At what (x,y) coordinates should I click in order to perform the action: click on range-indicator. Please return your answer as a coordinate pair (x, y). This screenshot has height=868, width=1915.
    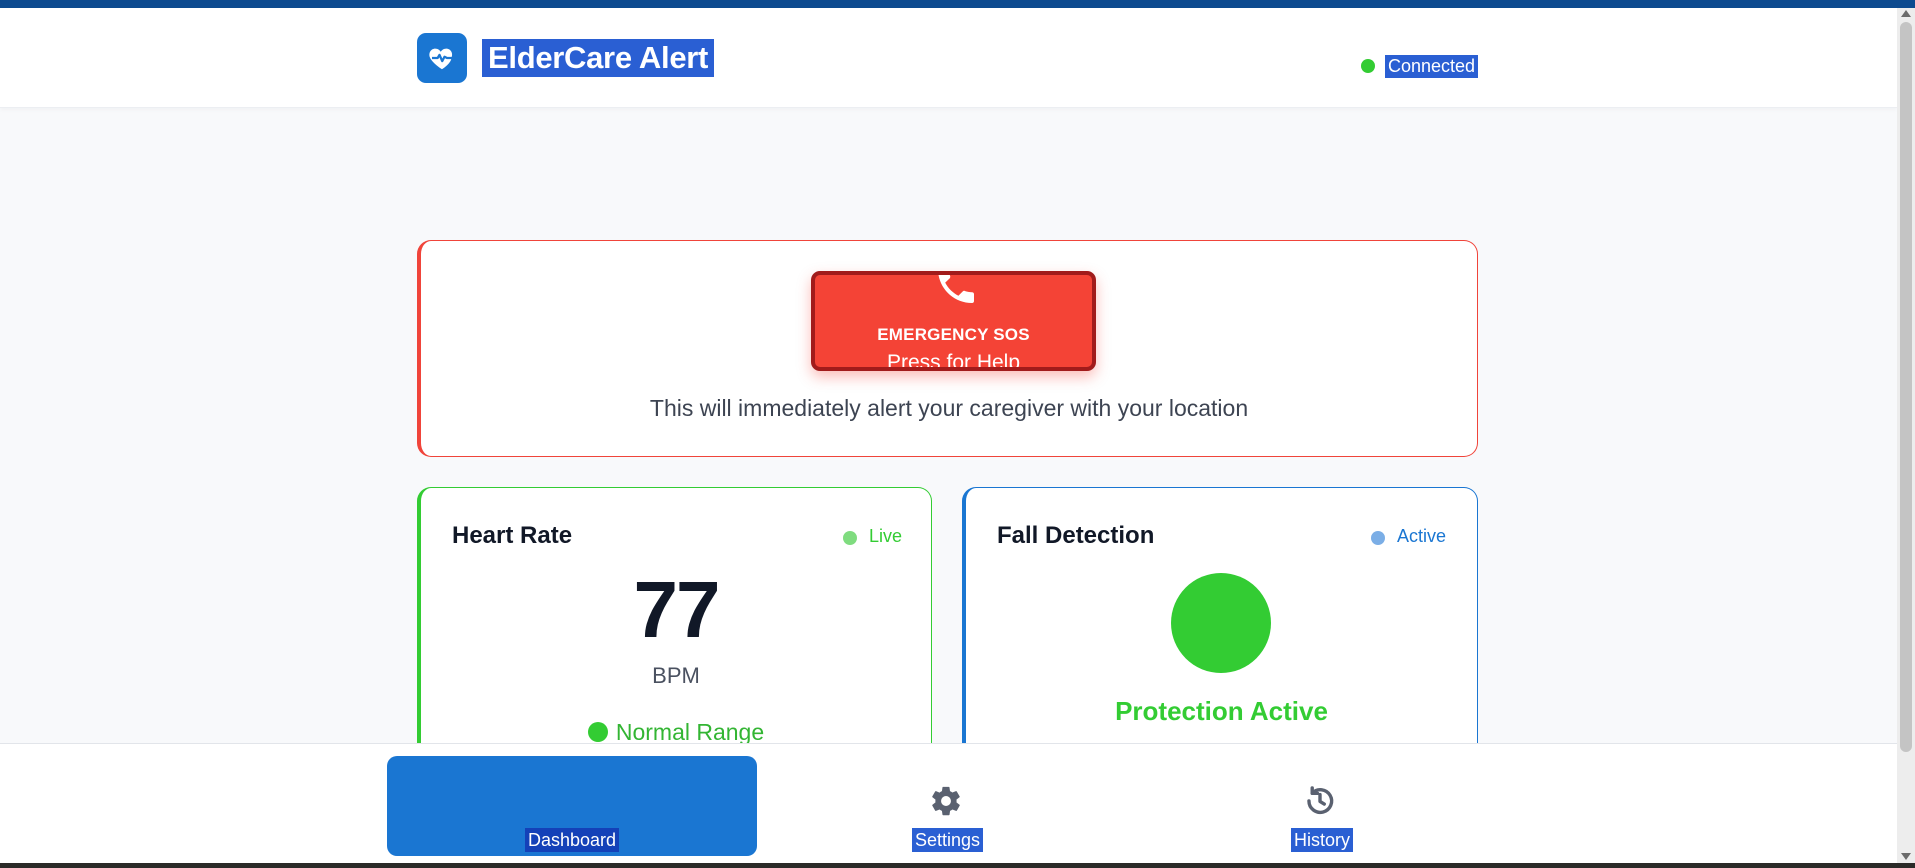
    Looking at the image, I should click on (597, 732).